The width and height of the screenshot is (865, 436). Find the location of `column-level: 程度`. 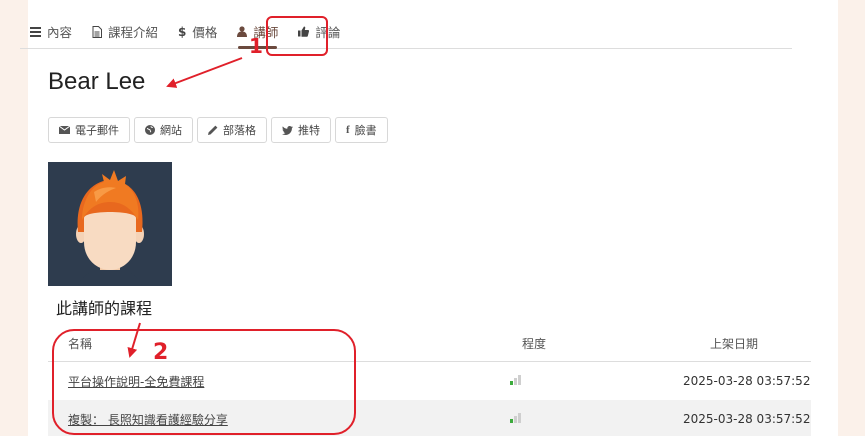

column-level: 程度 is located at coordinates (534, 343).